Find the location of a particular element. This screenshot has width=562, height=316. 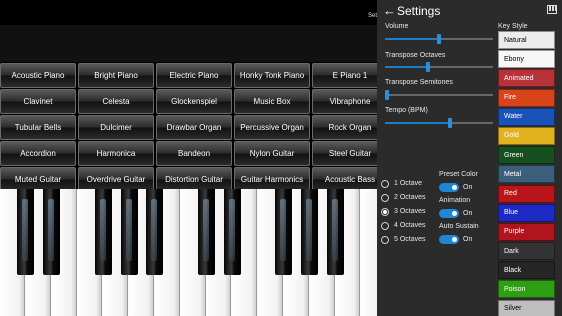

preset-color-label: Preset Color is located at coordinates (458, 174).